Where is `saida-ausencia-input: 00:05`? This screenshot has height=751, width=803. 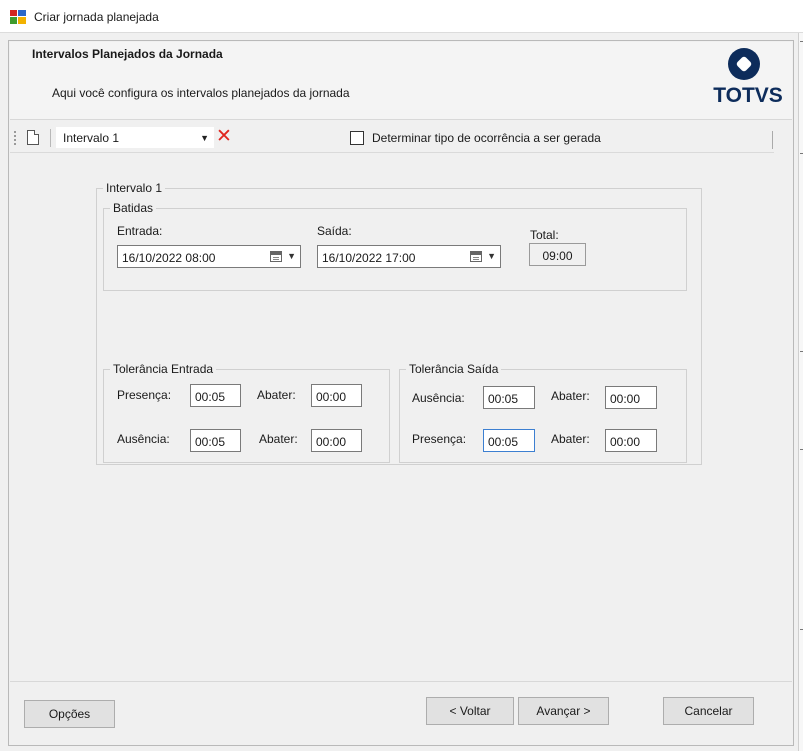
saida-ausencia-input: 00:05 is located at coordinates (509, 397).